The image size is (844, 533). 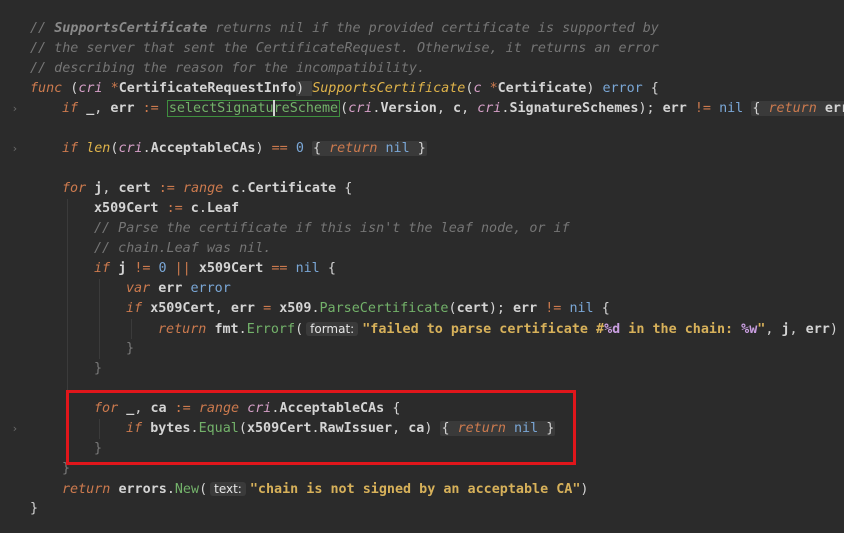 What do you see at coordinates (797, 108) in the screenshot?
I see `folded-block: { return err` at bounding box center [797, 108].